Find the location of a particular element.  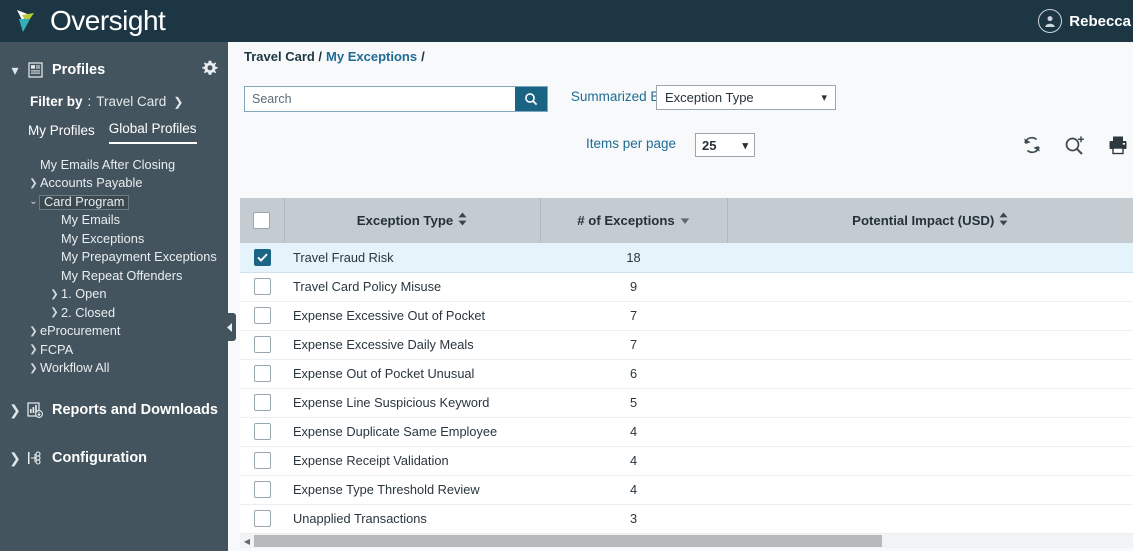

tree-item: ❯ FCPA is located at coordinates (114, 350).